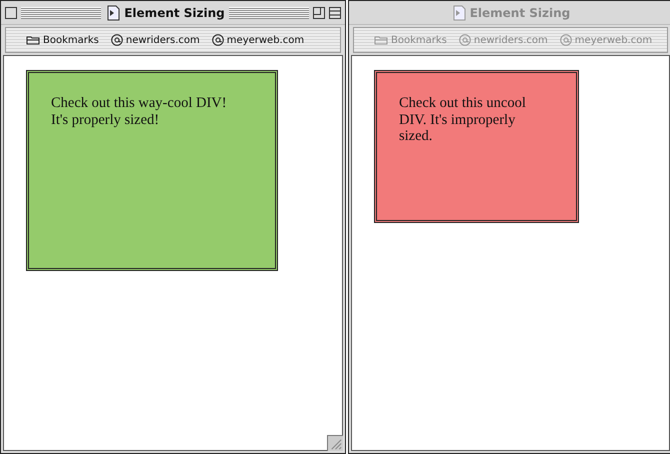  I want to click on resize-grip-icon, so click(335, 443).